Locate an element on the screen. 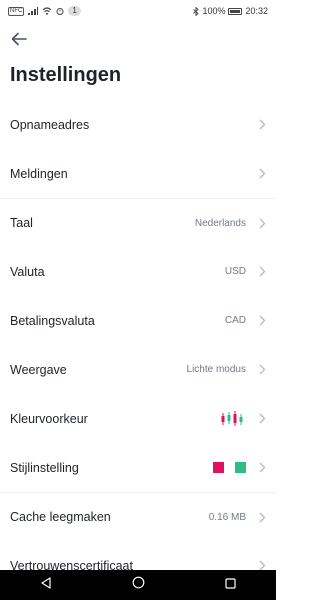  battery-percentage: 100% is located at coordinates (214, 11).